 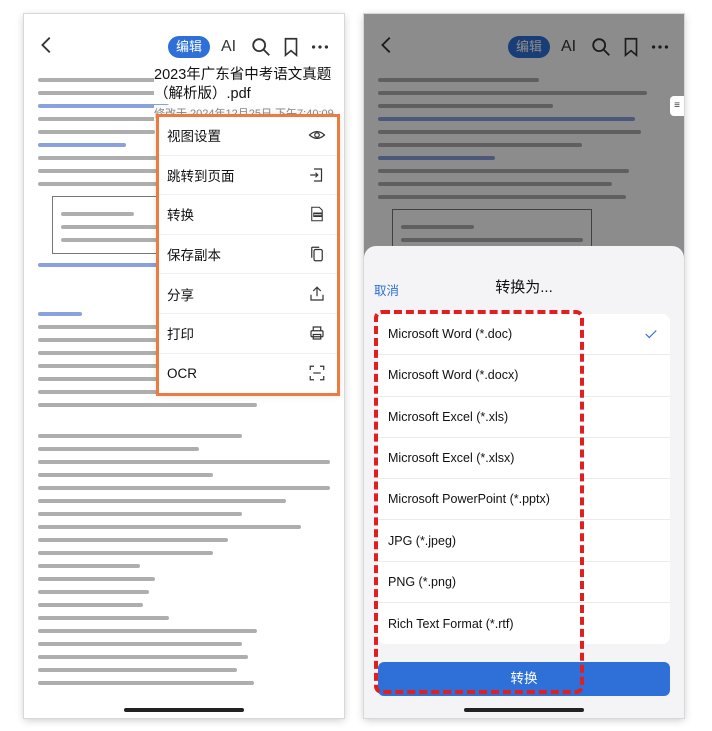 I want to click on menu-item-label: 分享, so click(x=180, y=295).